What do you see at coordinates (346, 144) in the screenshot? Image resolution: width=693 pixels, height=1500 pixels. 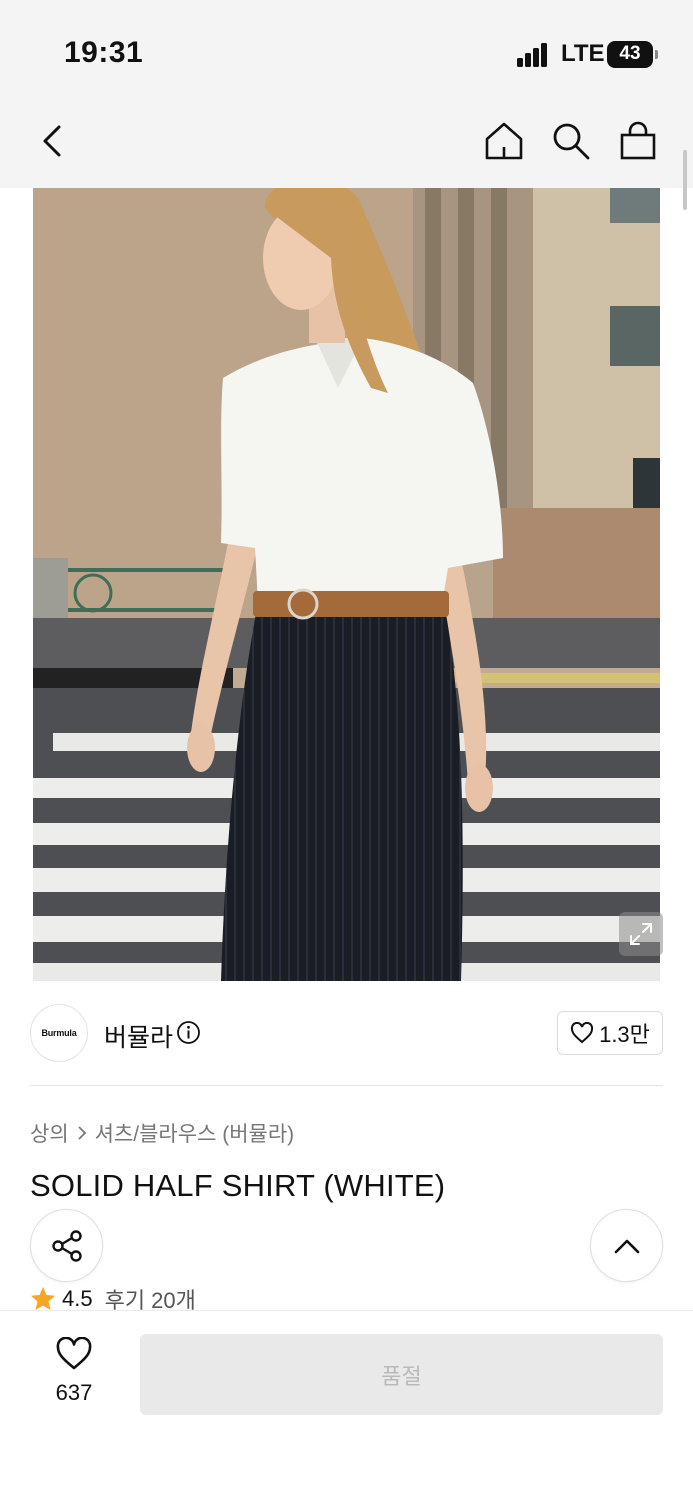 I see `nav-bar` at bounding box center [346, 144].